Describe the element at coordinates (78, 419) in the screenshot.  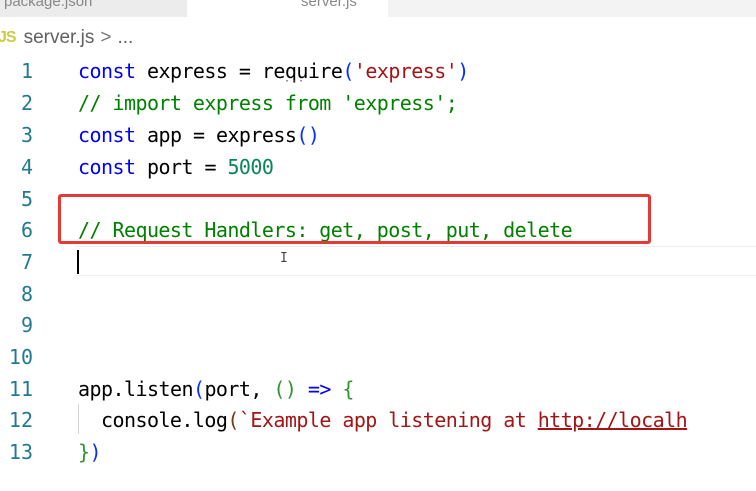
I see `indent-guide` at that location.